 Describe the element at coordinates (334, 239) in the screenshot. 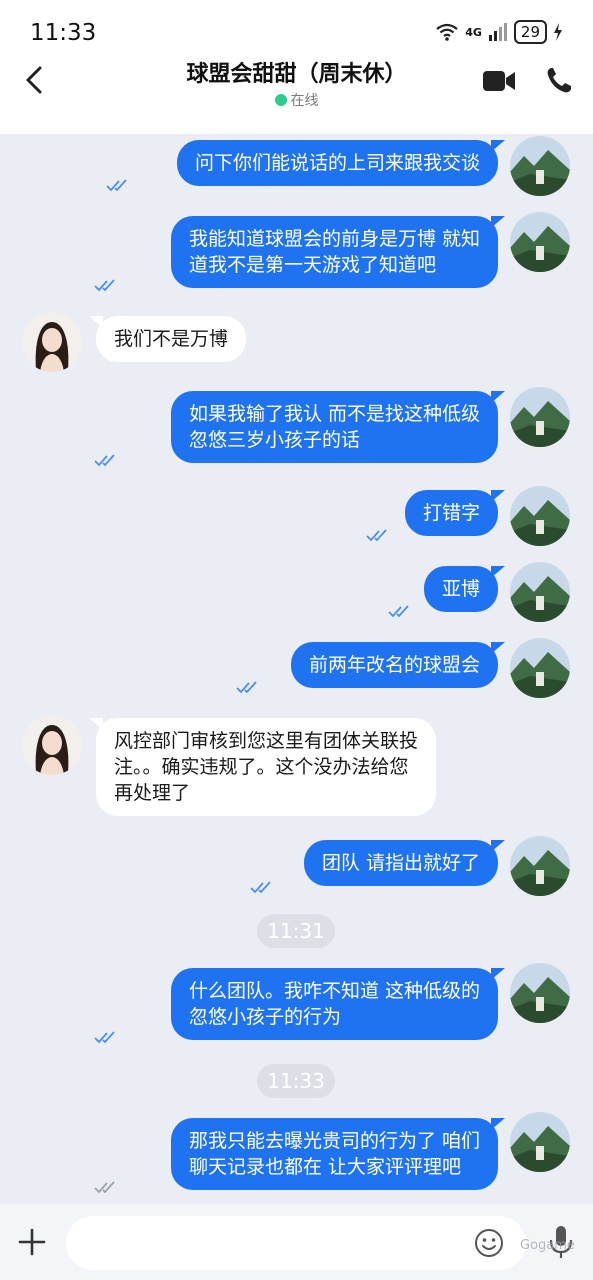

I see `message-line: 我能知道球盟会的前身是万博 就知` at that location.